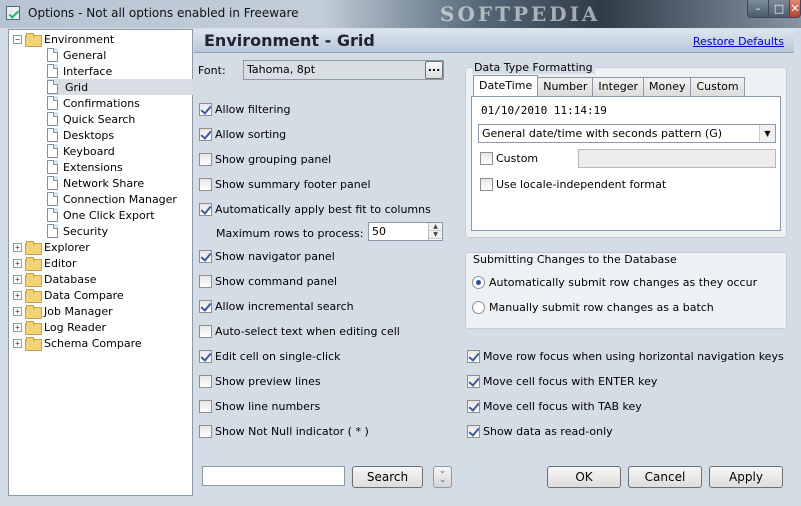  I want to click on tree-item-keyboard: Keyboard, so click(81, 151).